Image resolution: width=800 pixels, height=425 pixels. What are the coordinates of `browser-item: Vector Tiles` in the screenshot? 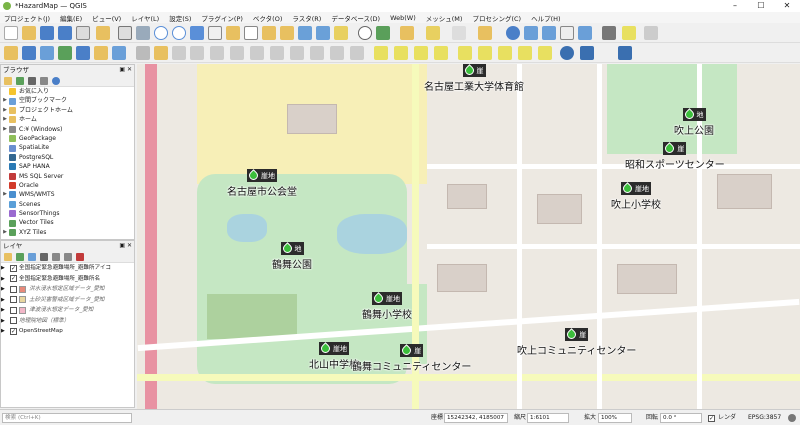 It's located at (67, 222).